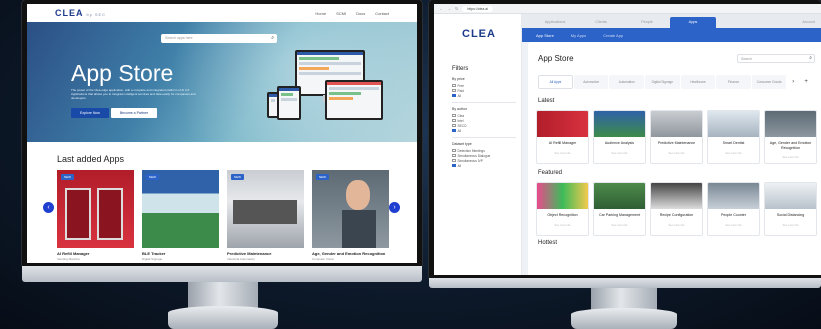  What do you see at coordinates (154, 253) in the screenshot?
I see `app-card-name: BLE Tracker` at bounding box center [154, 253].